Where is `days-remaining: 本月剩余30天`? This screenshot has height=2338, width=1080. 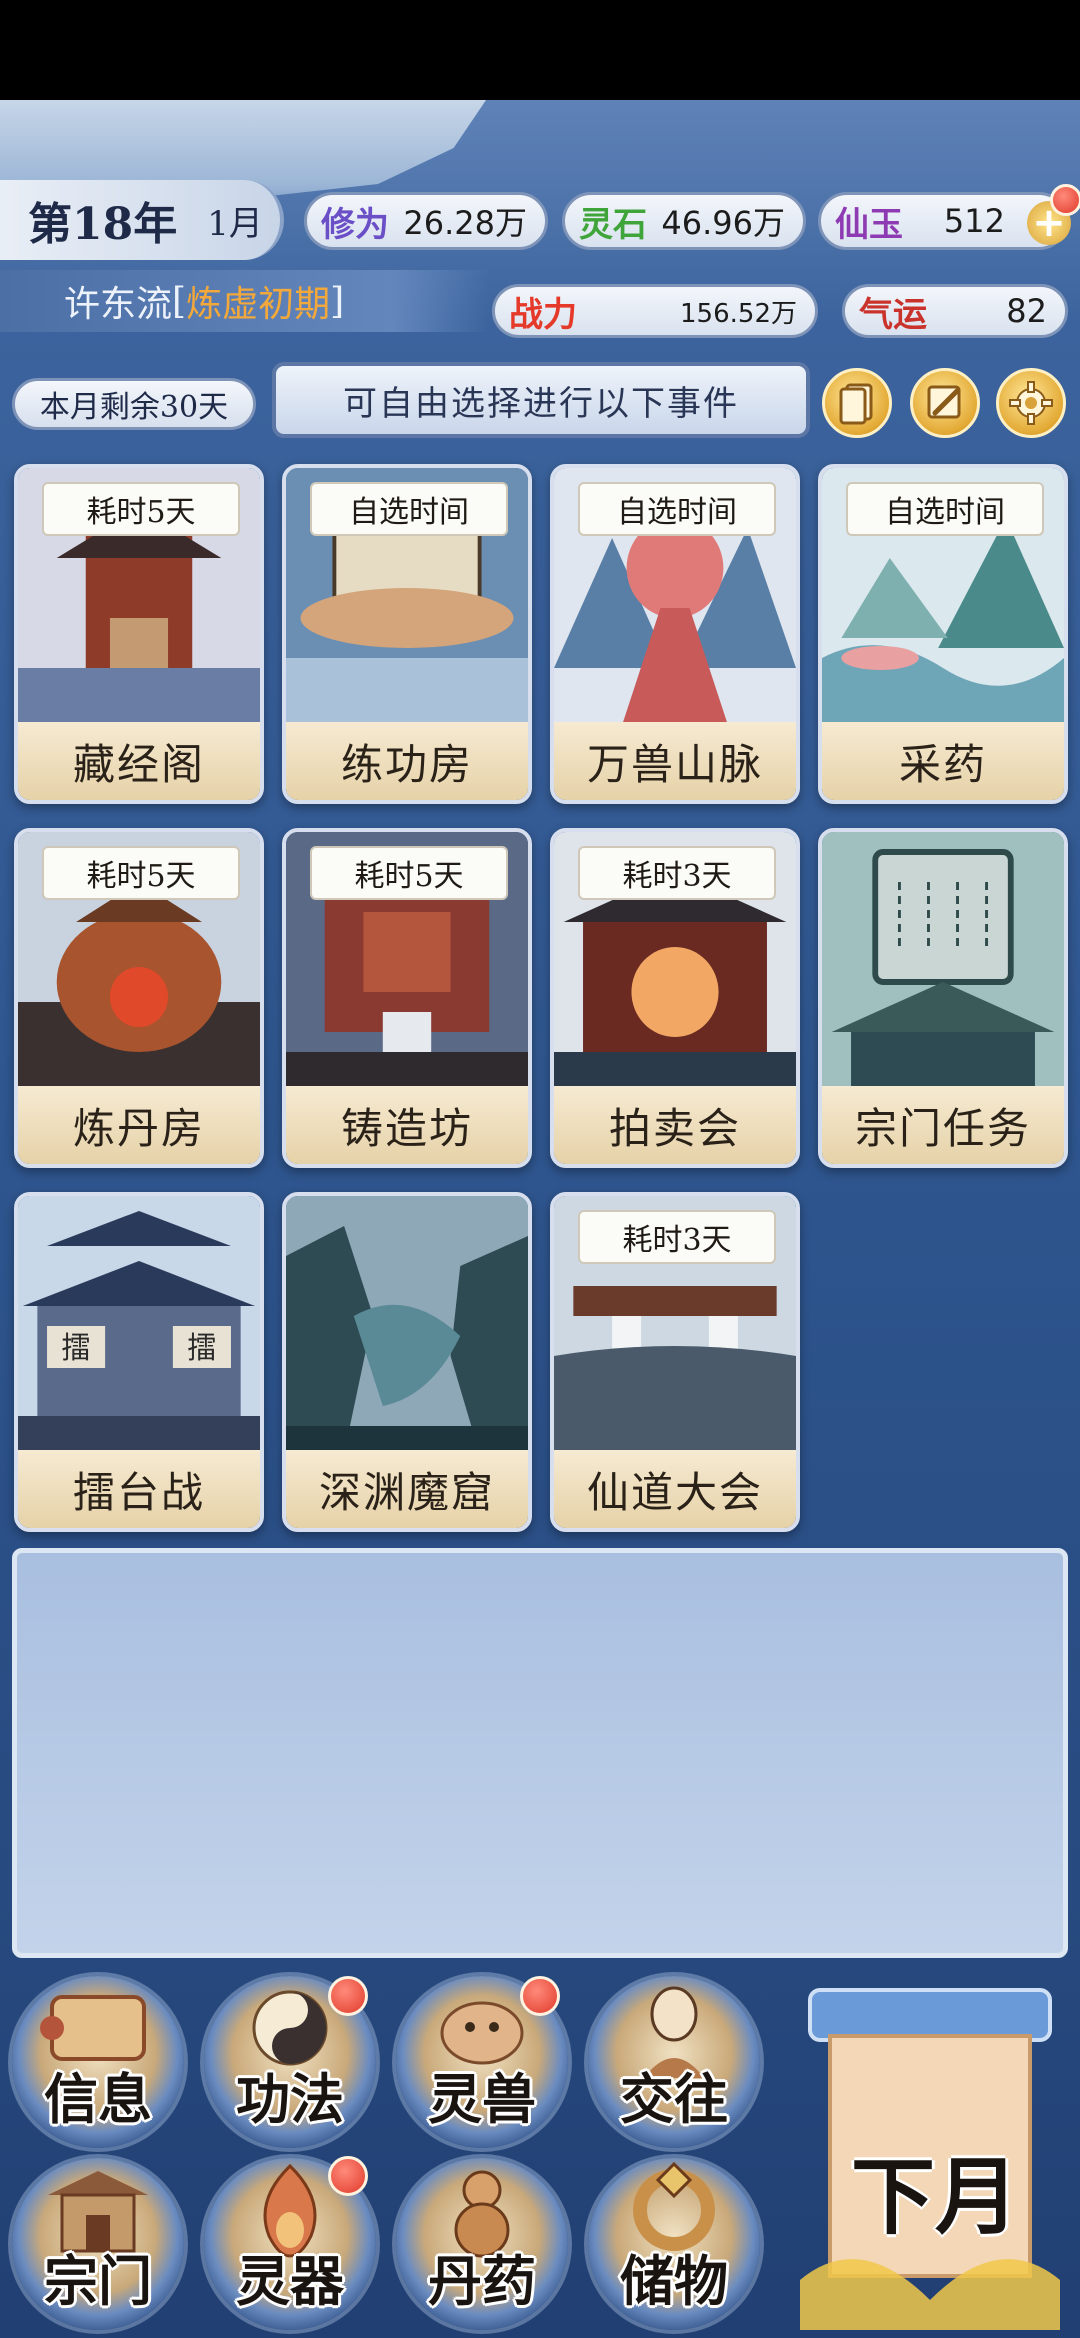 days-remaining: 本月剩余30天 is located at coordinates (134, 404).